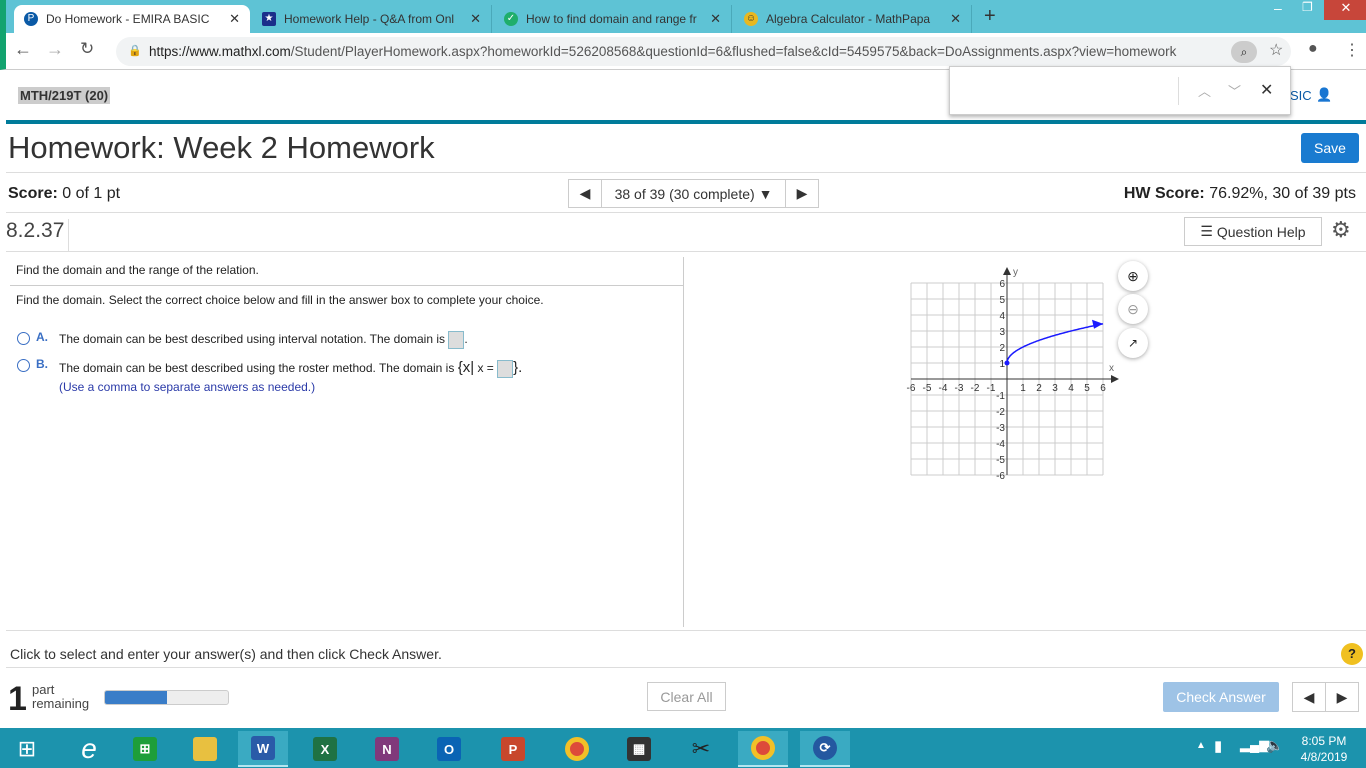 The image size is (1366, 768). I want to click on taskbar-onenote: N, so click(387, 749).